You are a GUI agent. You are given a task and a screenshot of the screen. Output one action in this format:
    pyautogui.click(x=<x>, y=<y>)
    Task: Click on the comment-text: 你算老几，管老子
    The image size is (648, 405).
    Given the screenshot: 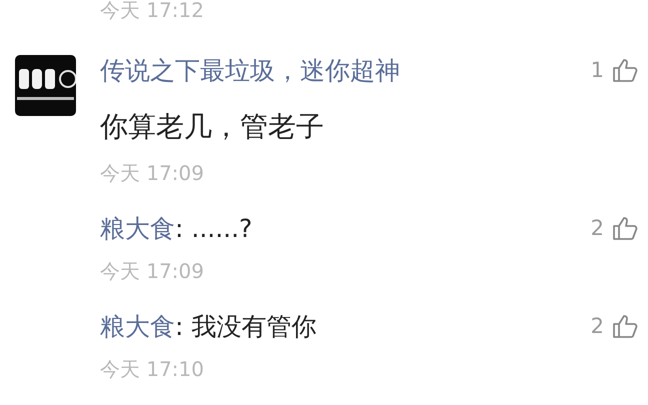 What is the action you would take?
    pyautogui.click(x=212, y=127)
    